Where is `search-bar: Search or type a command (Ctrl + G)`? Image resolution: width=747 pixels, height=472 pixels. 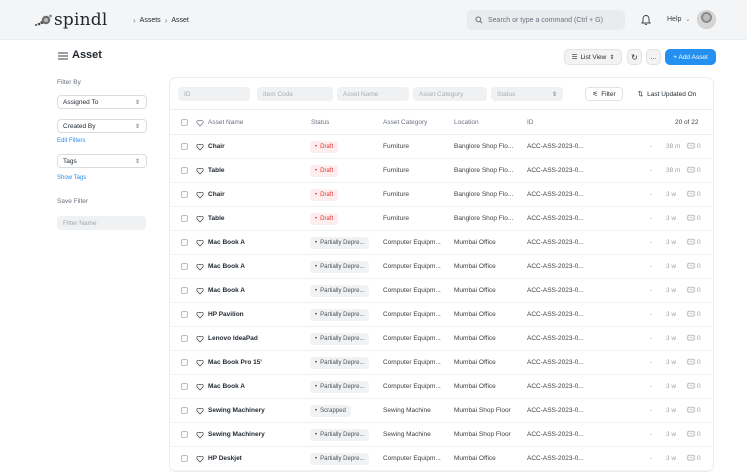 search-bar: Search or type a command (Ctrl + G) is located at coordinates (546, 20).